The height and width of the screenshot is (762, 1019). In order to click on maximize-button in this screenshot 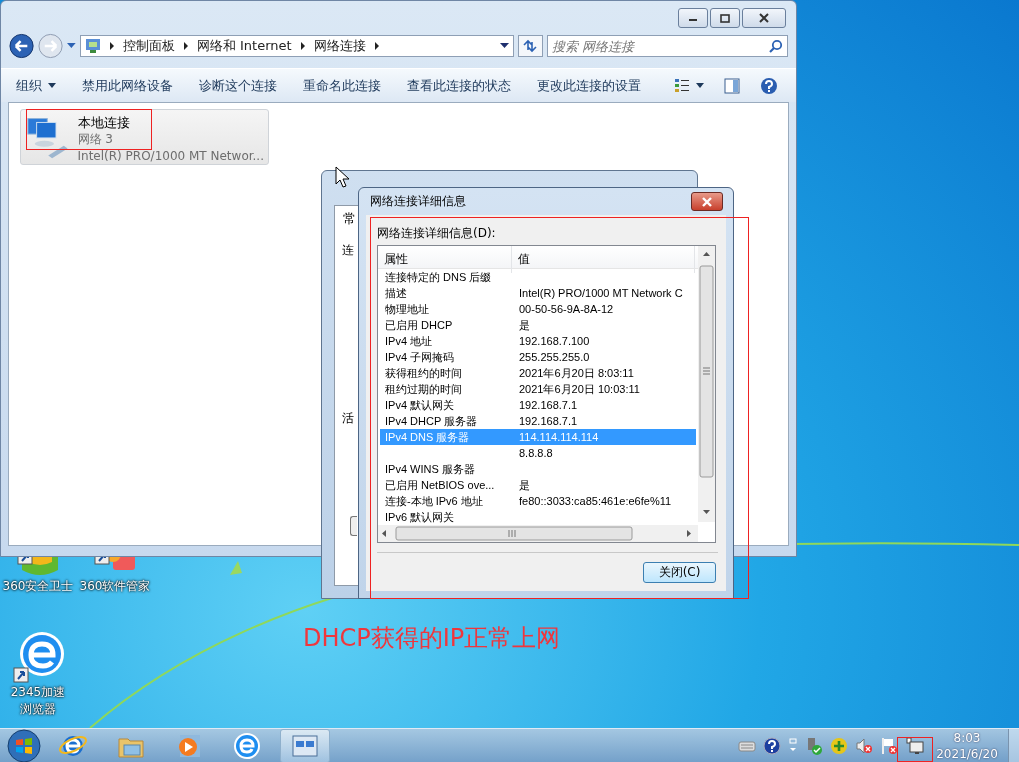, I will do `click(725, 18)`.